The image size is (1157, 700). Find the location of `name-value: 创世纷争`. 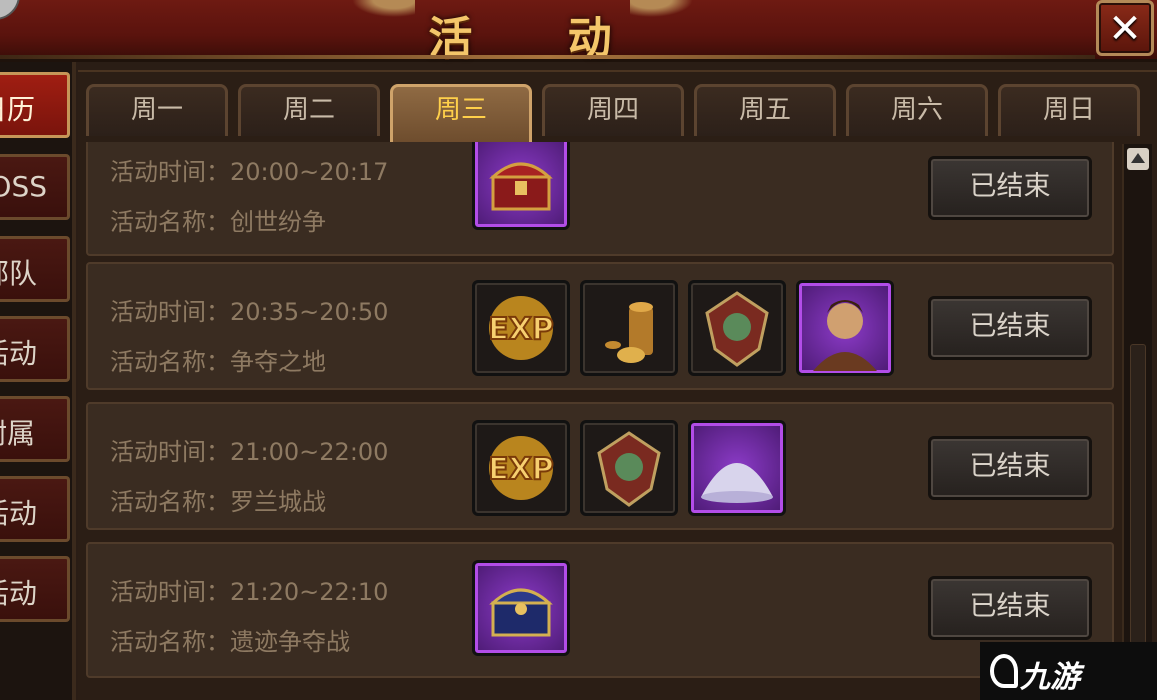

name-value: 创世纷争 is located at coordinates (278, 222).